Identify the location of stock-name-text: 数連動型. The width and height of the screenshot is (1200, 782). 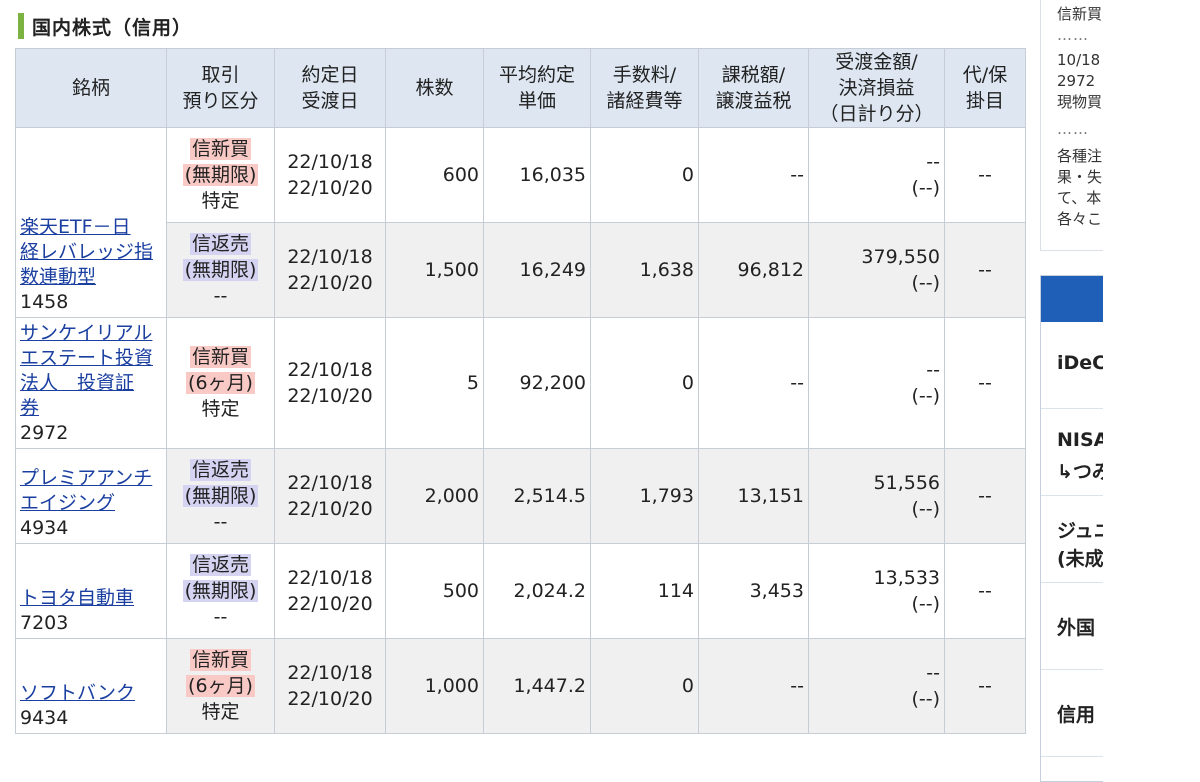
(58, 277).